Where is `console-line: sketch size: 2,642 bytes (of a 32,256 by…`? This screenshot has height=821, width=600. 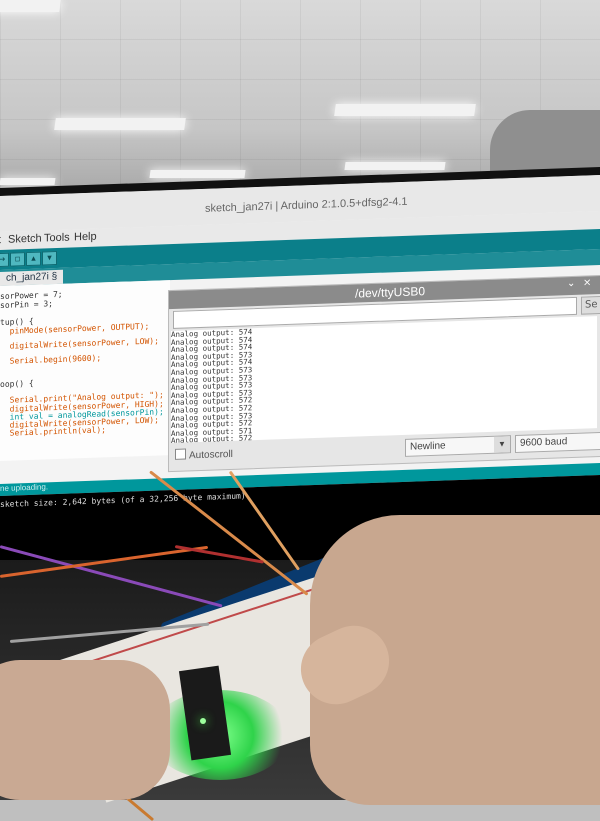
console-line: sketch size: 2,642 bytes (of a 32,256 by… is located at coordinates (123, 500).